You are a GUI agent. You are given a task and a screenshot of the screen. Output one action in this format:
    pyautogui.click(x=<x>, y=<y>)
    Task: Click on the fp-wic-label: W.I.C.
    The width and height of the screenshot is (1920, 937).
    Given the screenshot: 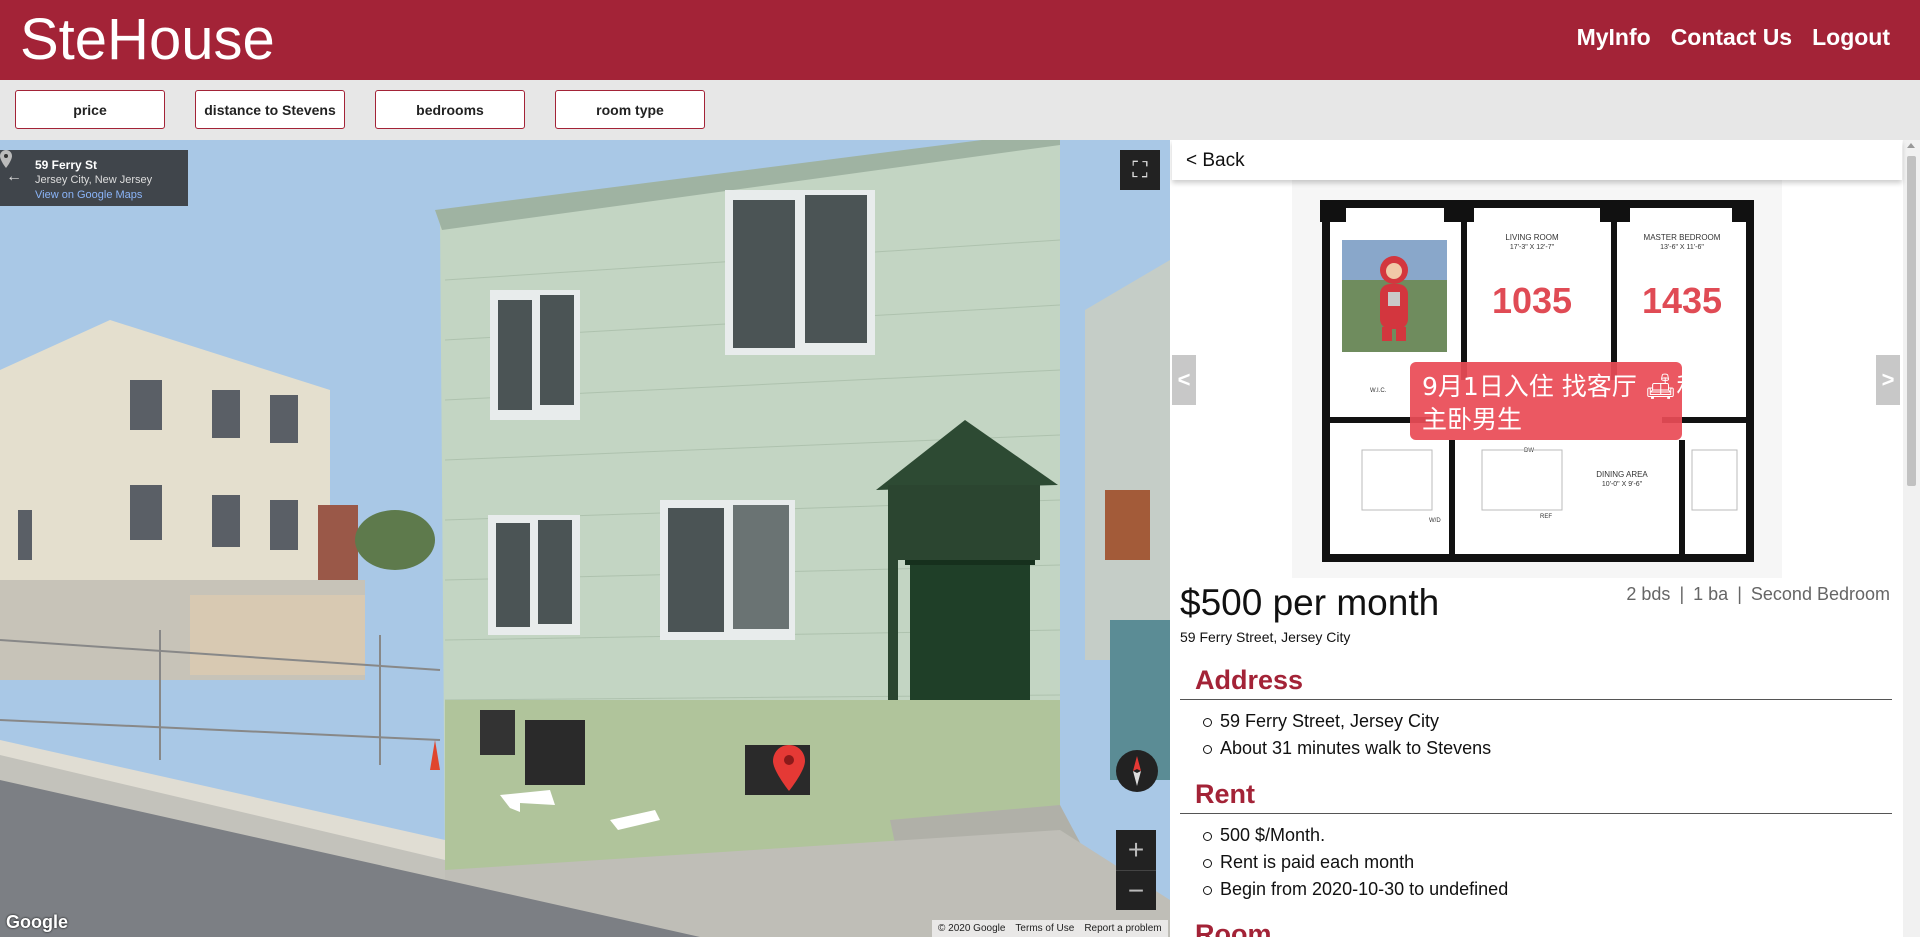 What is the action you would take?
    pyautogui.click(x=1378, y=391)
    